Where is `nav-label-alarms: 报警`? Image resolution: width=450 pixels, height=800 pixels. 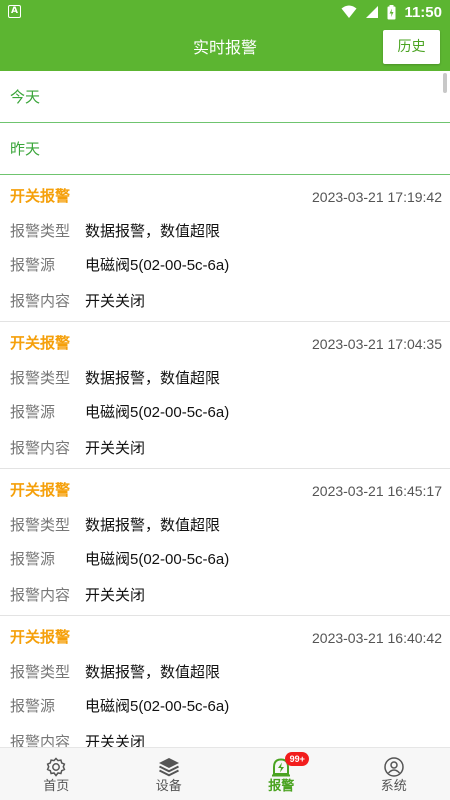 nav-label-alarms: 报警 is located at coordinates (281, 786).